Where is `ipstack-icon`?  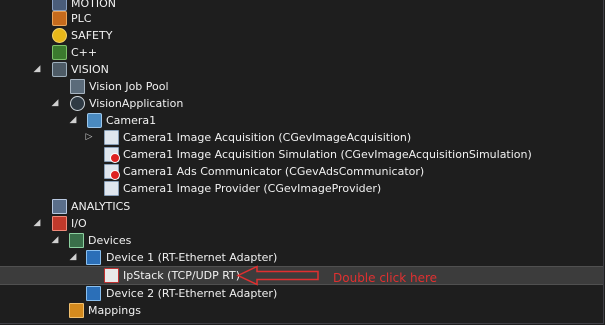
ipstack-icon is located at coordinates (111, 275).